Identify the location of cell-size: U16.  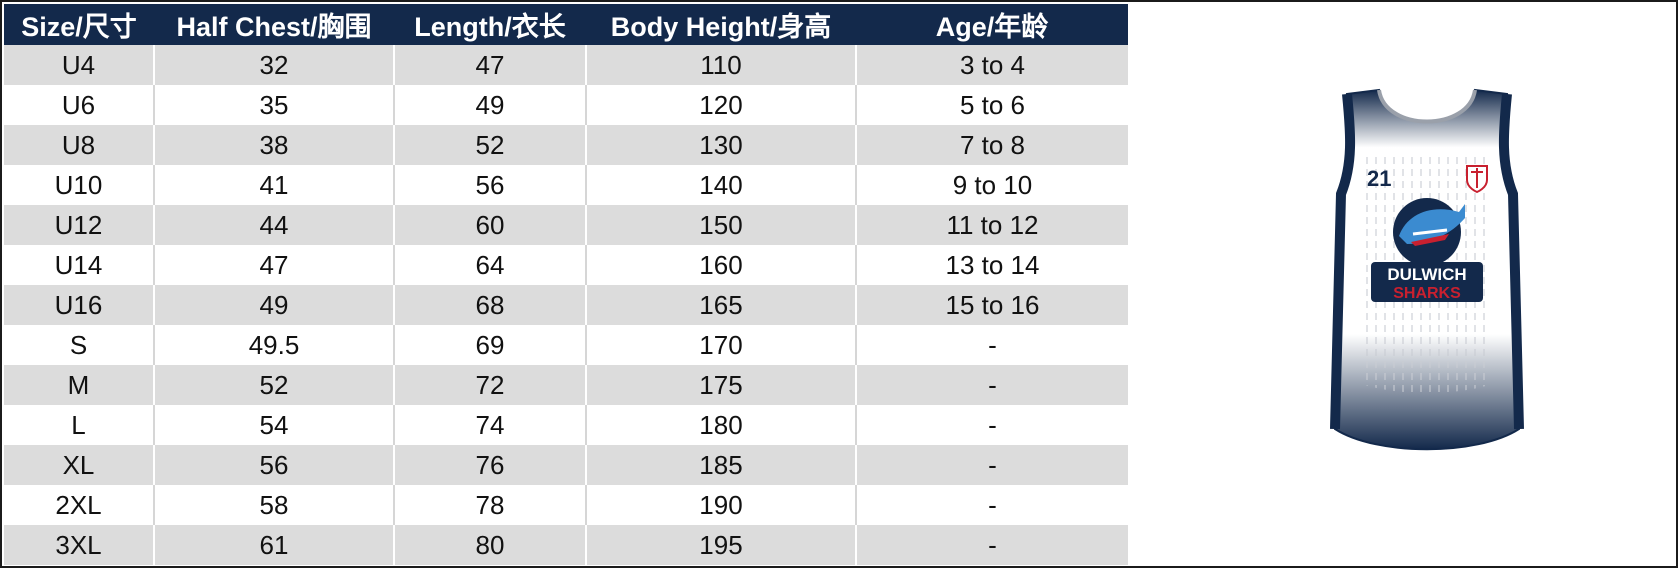
(79, 305).